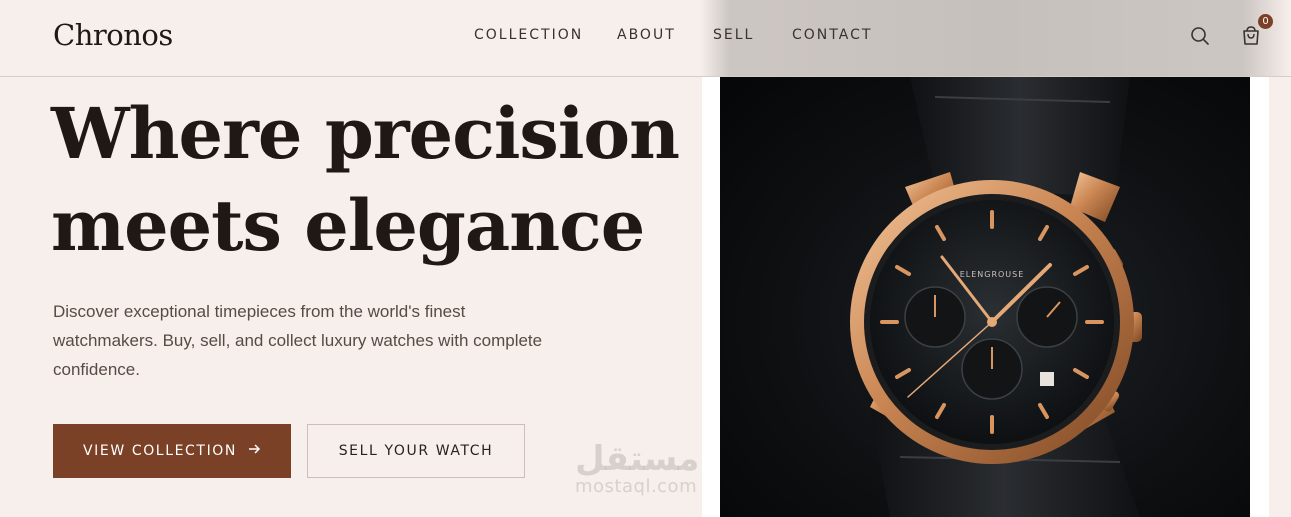  What do you see at coordinates (992, 274) in the screenshot?
I see `svg-text: ELENGROUSE` at bounding box center [992, 274].